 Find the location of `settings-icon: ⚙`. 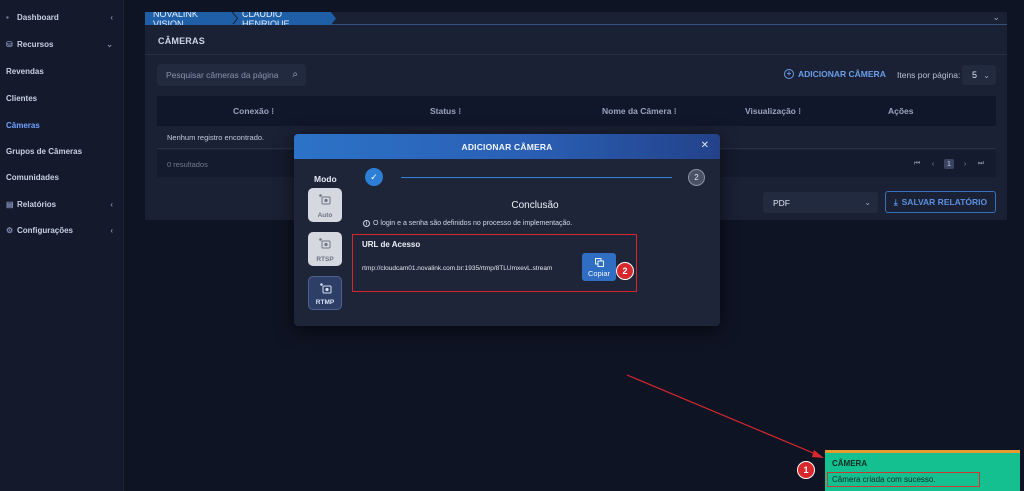

settings-icon: ⚙ is located at coordinates (10, 230).